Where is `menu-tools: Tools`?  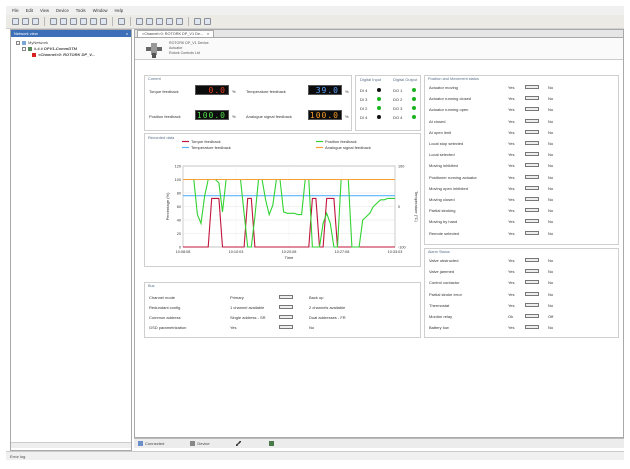
menu-tools: Tools is located at coordinates (81, 10).